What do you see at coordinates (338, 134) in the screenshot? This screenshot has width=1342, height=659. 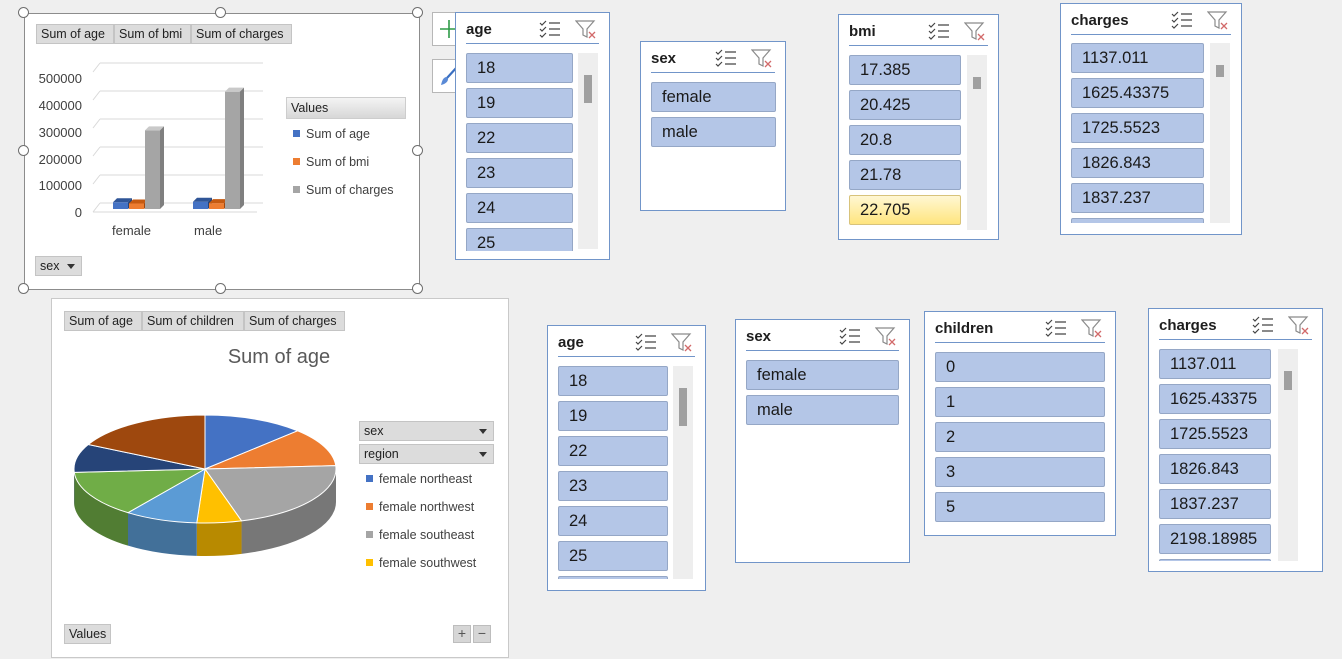 I see `legend-label: Sum of age` at bounding box center [338, 134].